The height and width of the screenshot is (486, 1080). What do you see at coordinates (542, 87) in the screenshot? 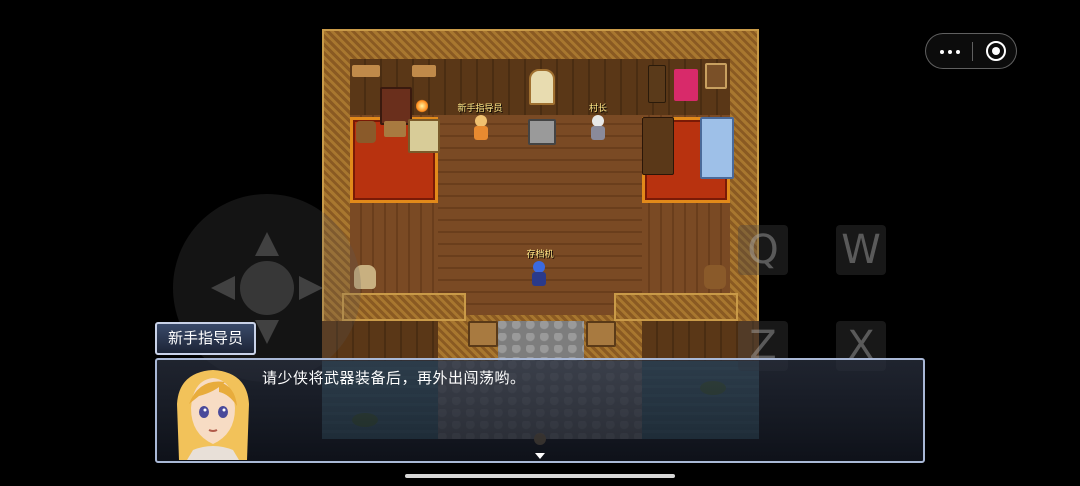
I see `window` at bounding box center [542, 87].